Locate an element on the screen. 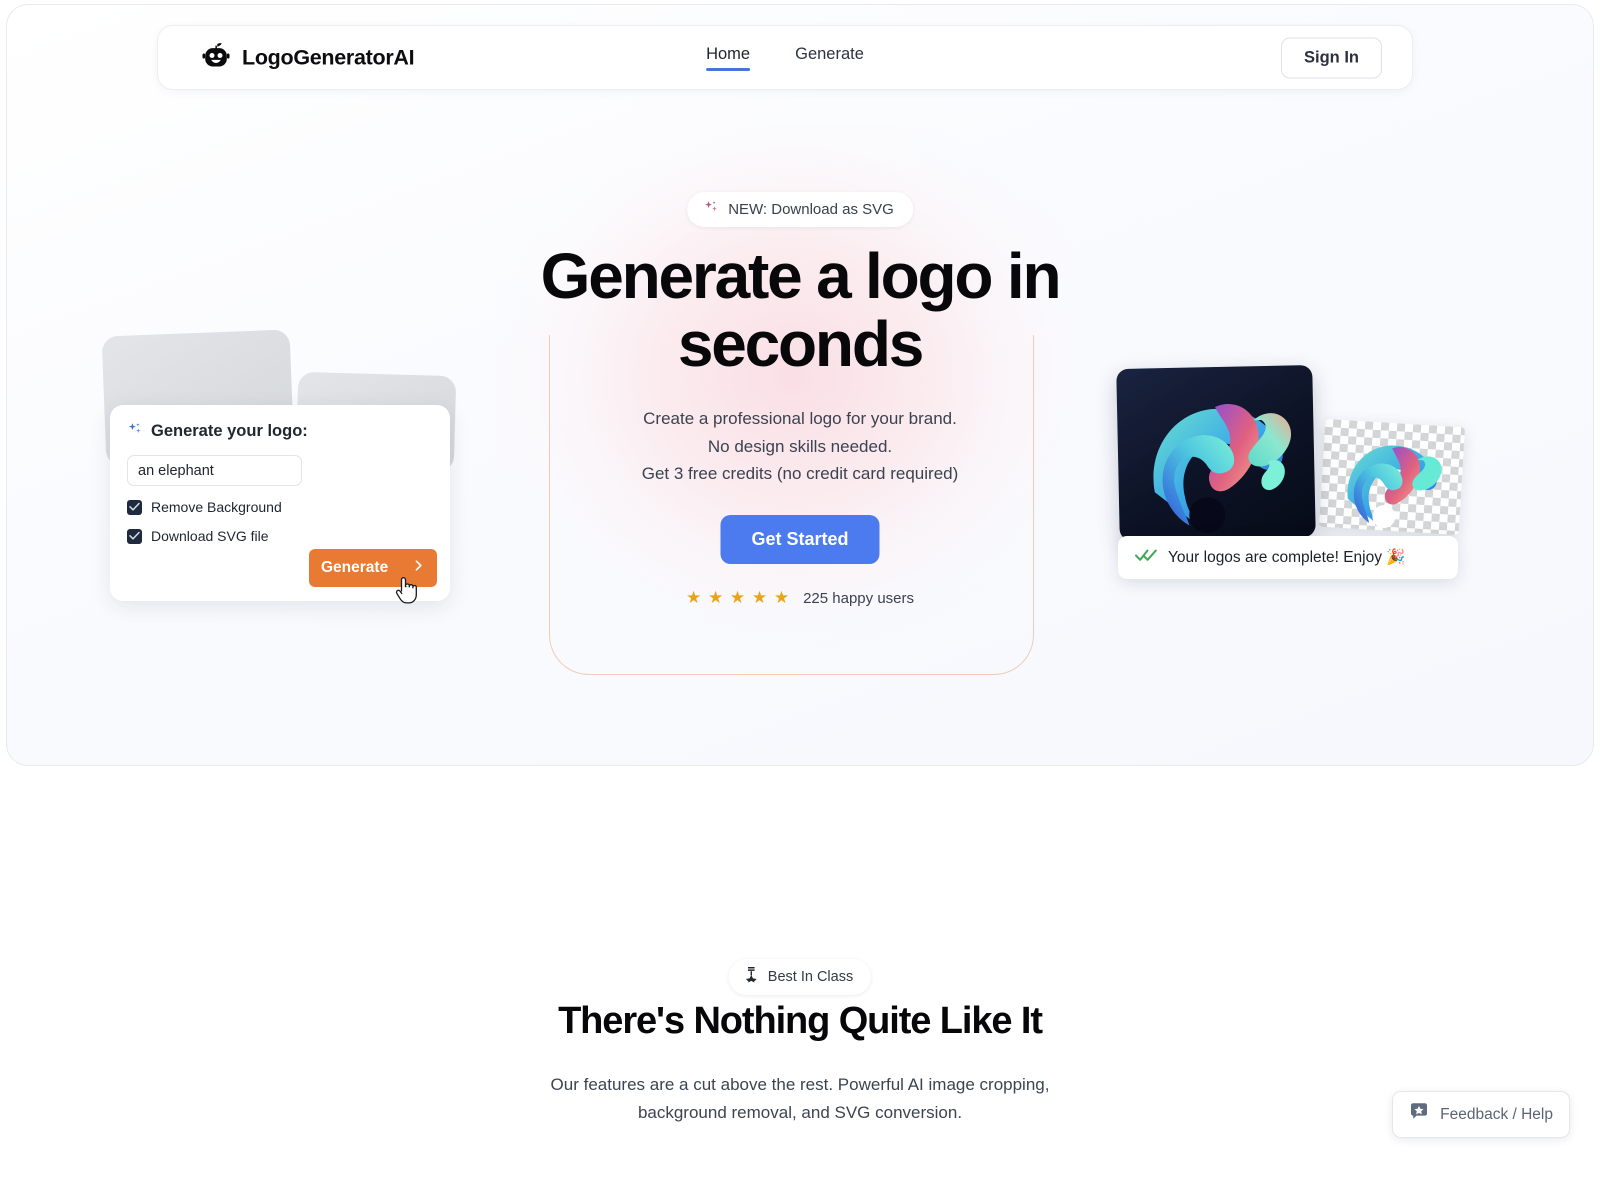  brand-logo: LogoGeneratorAI is located at coordinates (308, 57).